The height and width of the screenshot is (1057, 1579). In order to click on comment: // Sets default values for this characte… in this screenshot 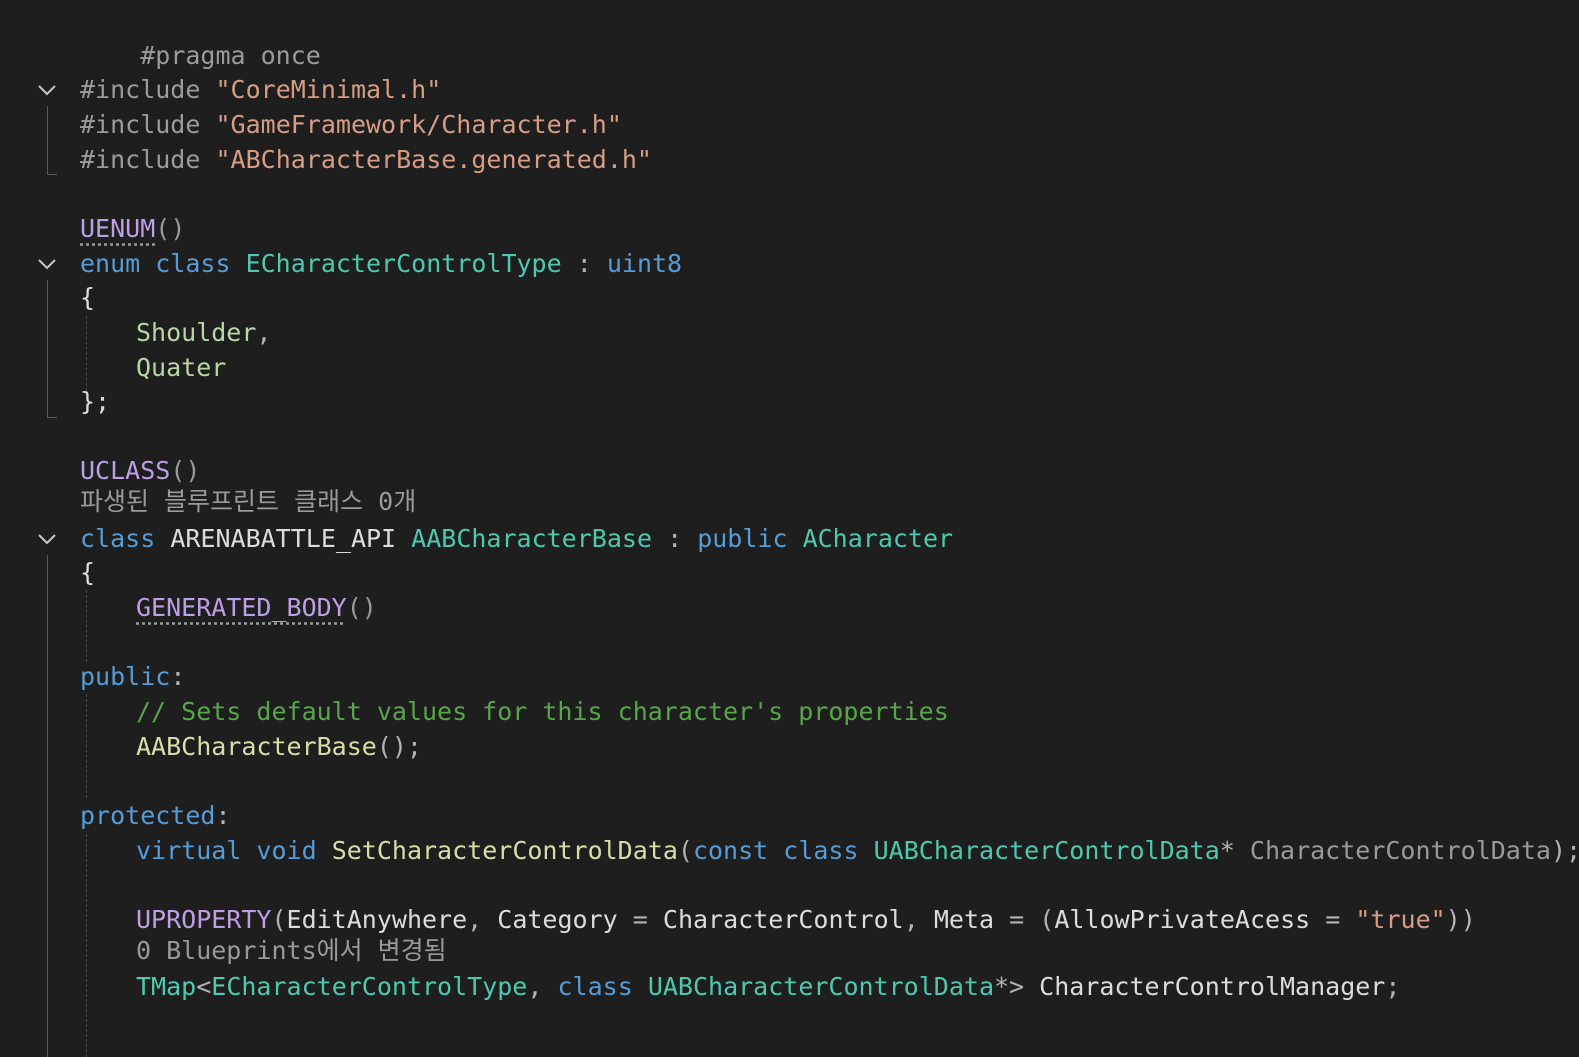, I will do `click(542, 711)`.